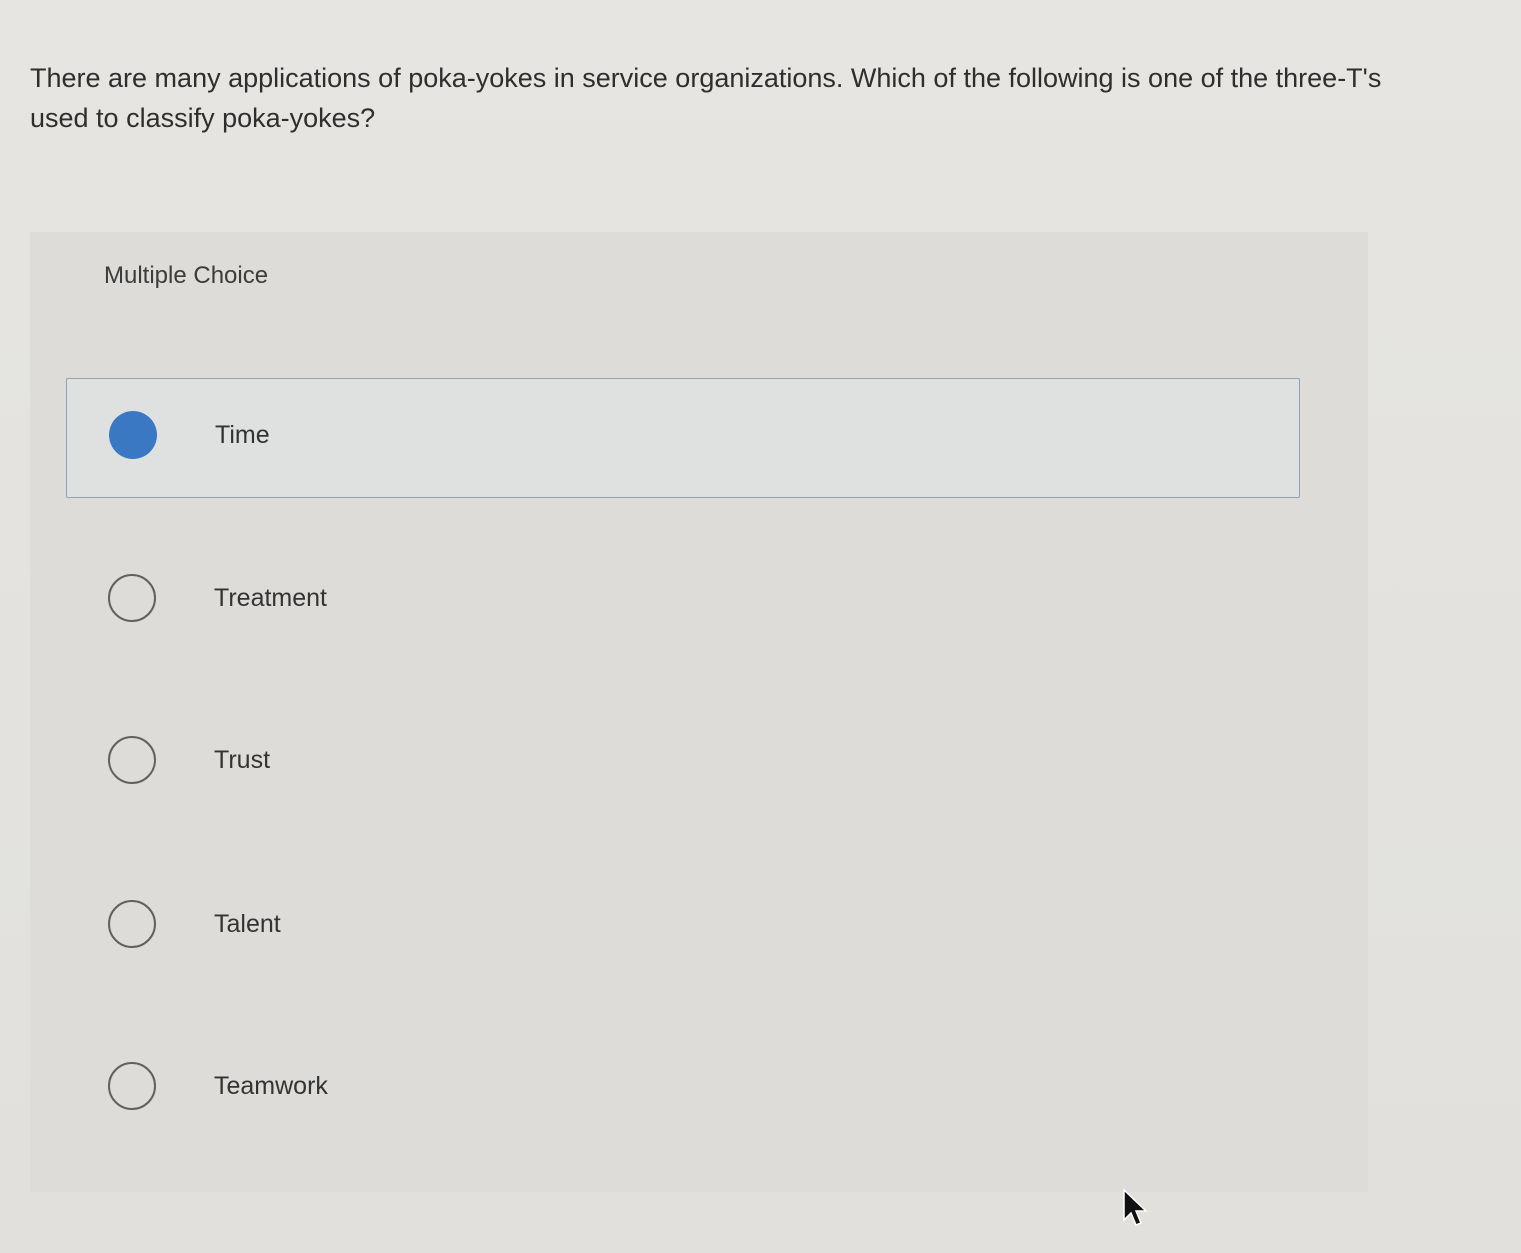  What do you see at coordinates (683, 928) in the screenshot?
I see `option-talent: Talent` at bounding box center [683, 928].